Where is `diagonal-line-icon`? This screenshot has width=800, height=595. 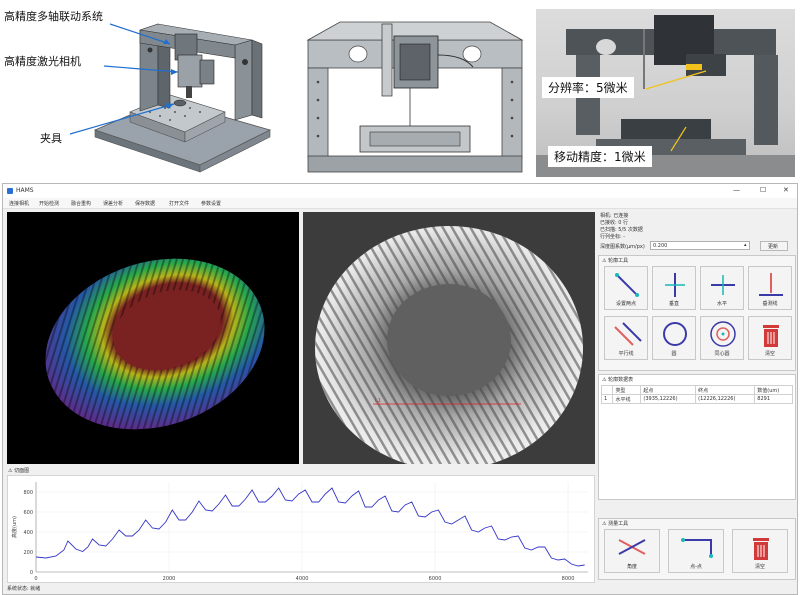 diagonal-line-icon is located at coordinates (627, 285).